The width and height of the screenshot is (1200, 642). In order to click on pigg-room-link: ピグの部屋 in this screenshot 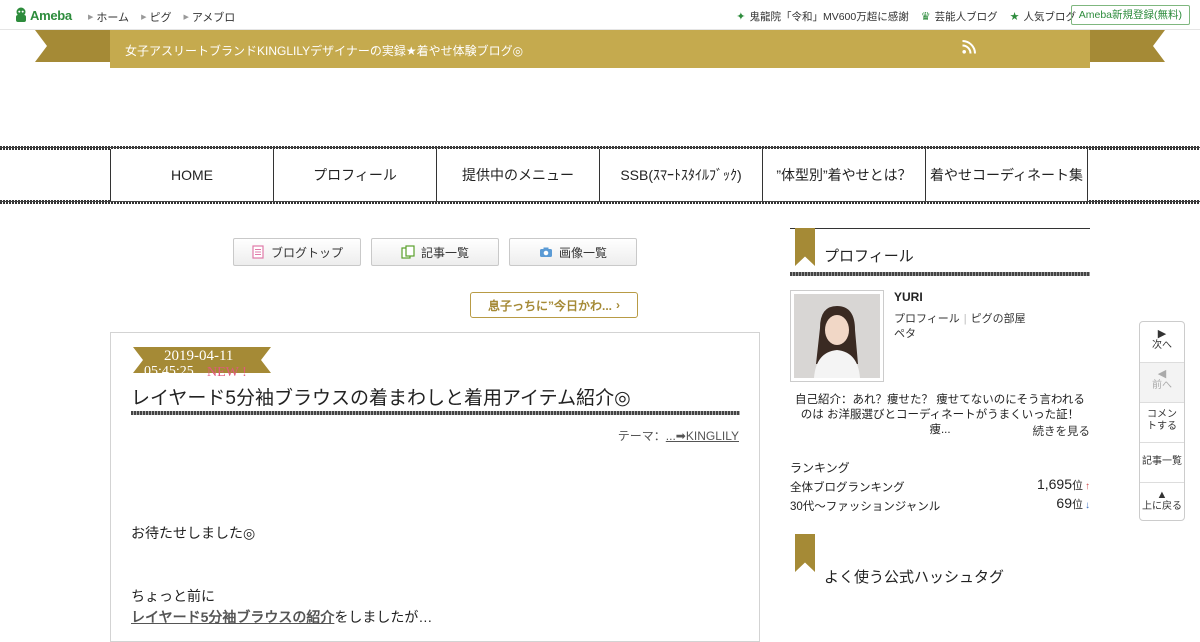, I will do `click(998, 319)`.